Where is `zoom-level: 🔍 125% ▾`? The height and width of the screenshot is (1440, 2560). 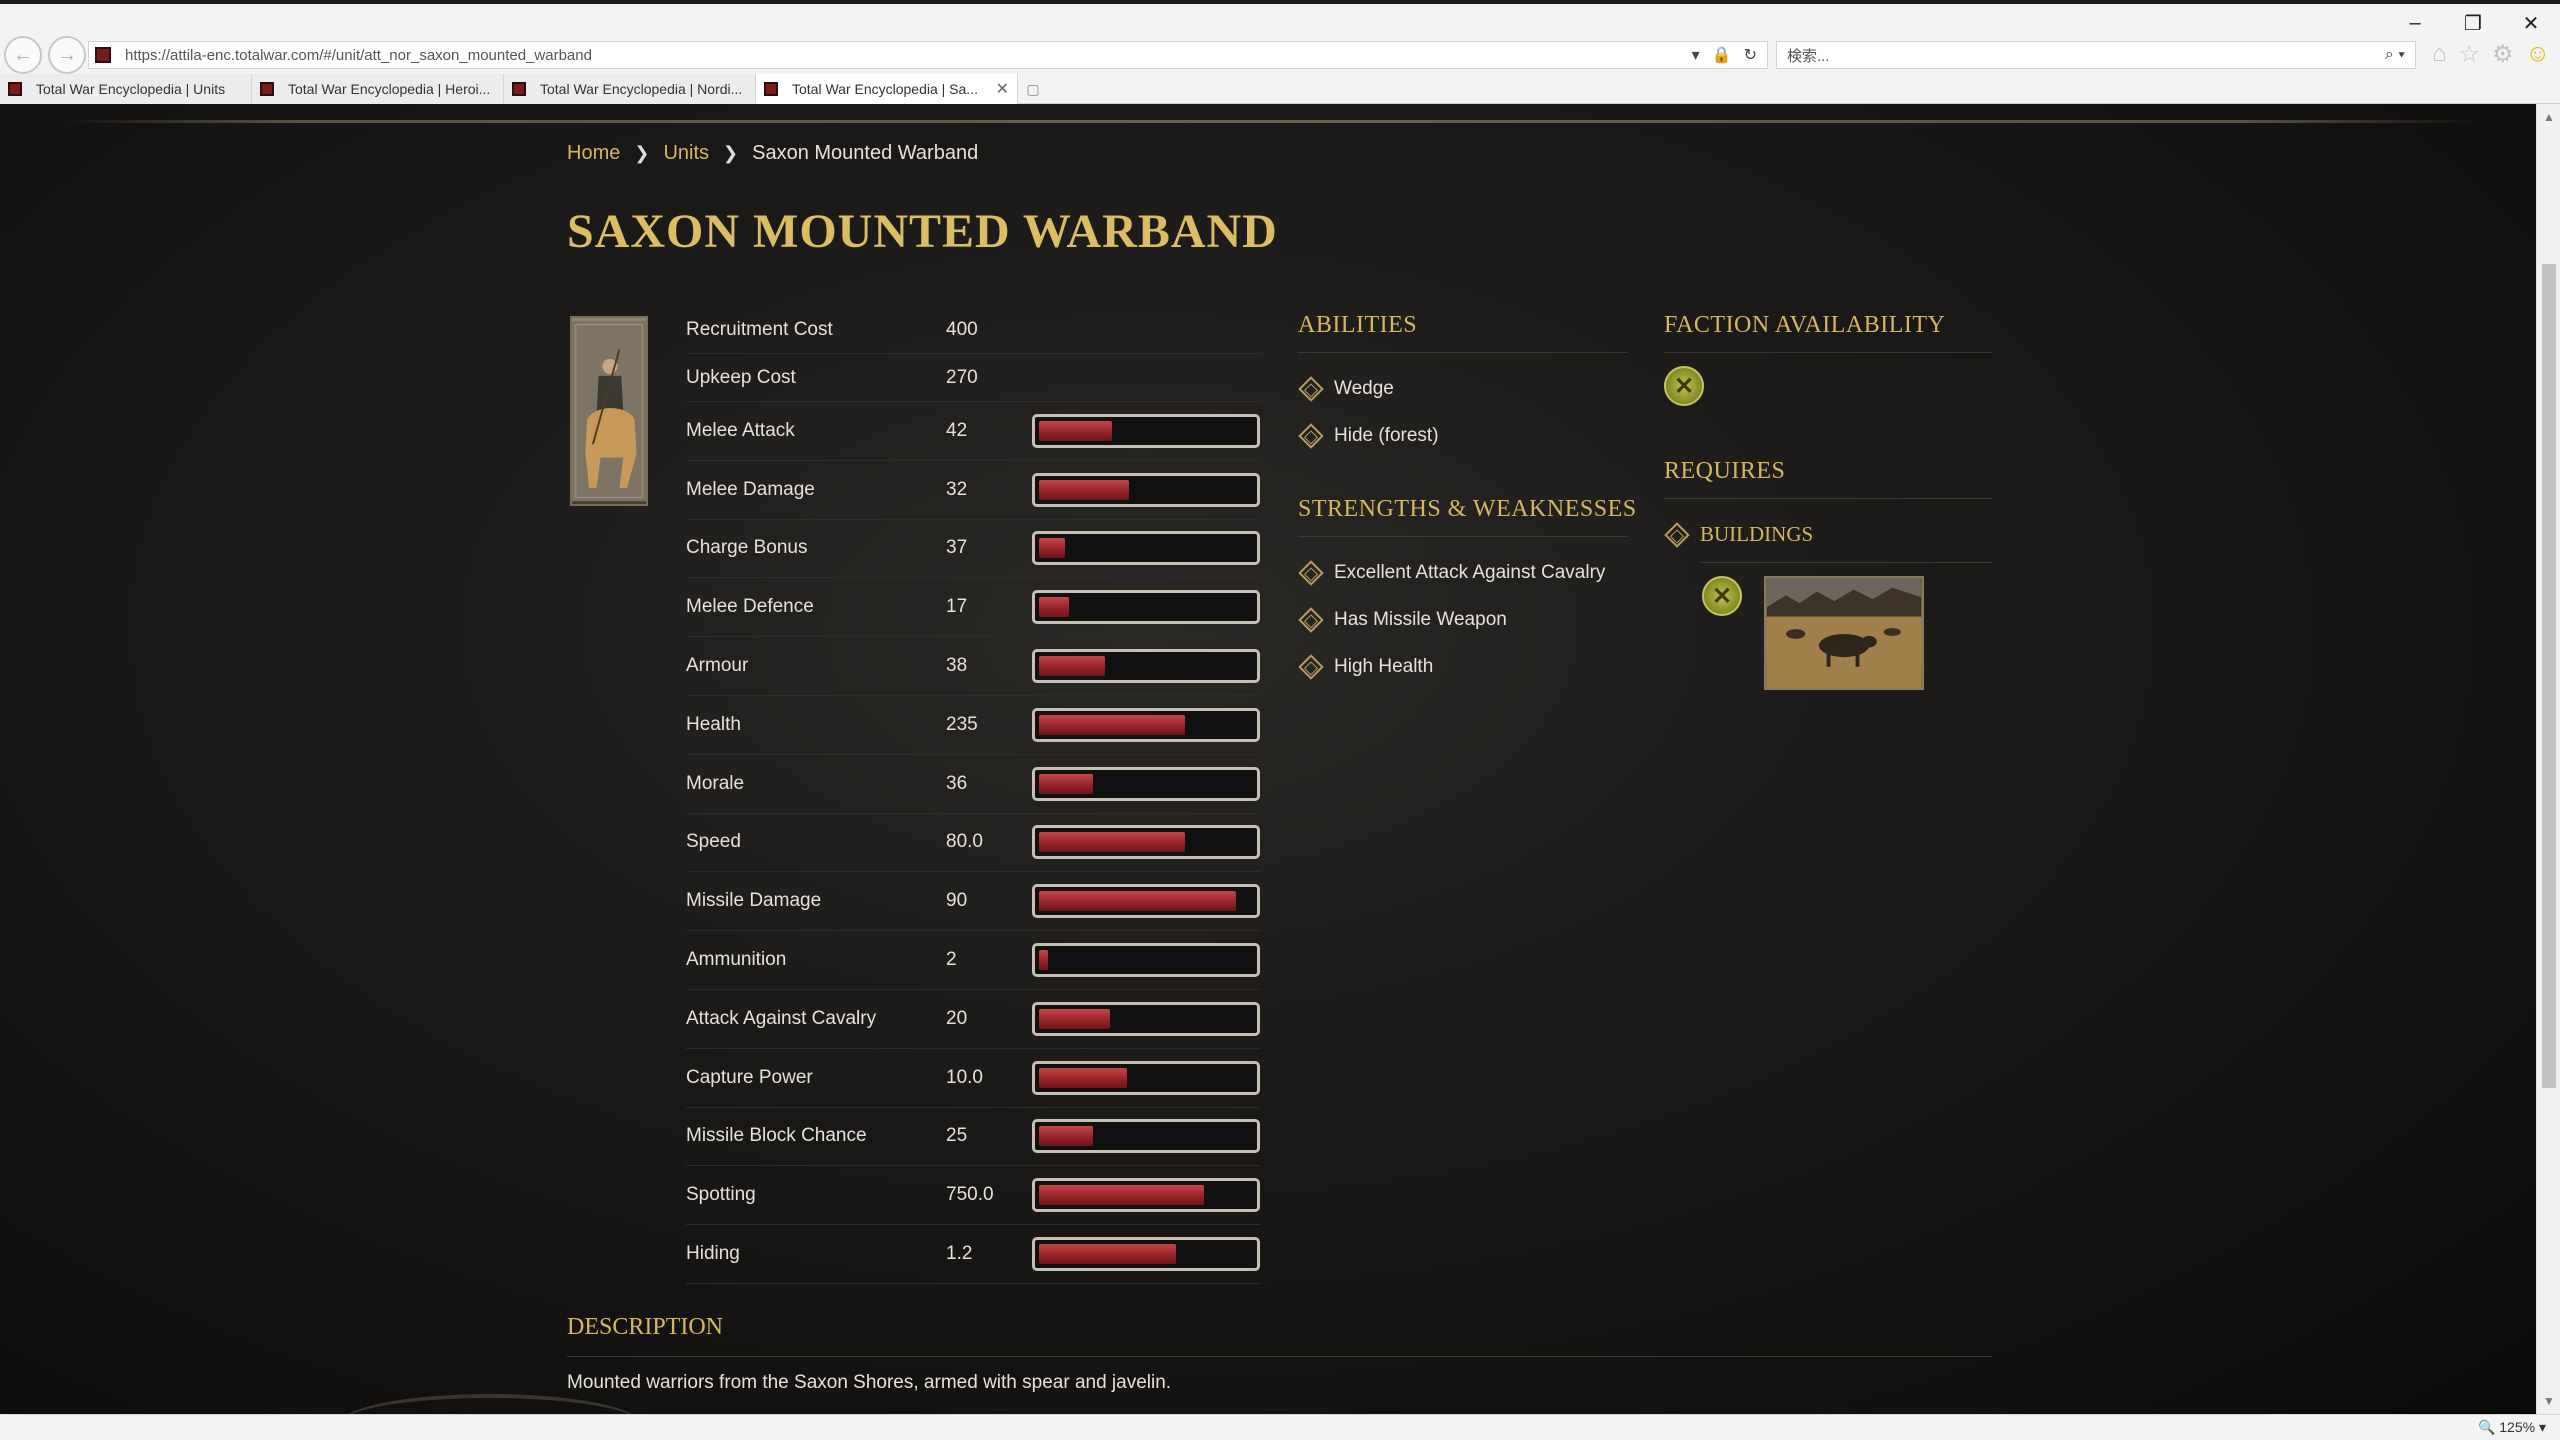
zoom-level: 🔍 125% ▾ is located at coordinates (2512, 1427).